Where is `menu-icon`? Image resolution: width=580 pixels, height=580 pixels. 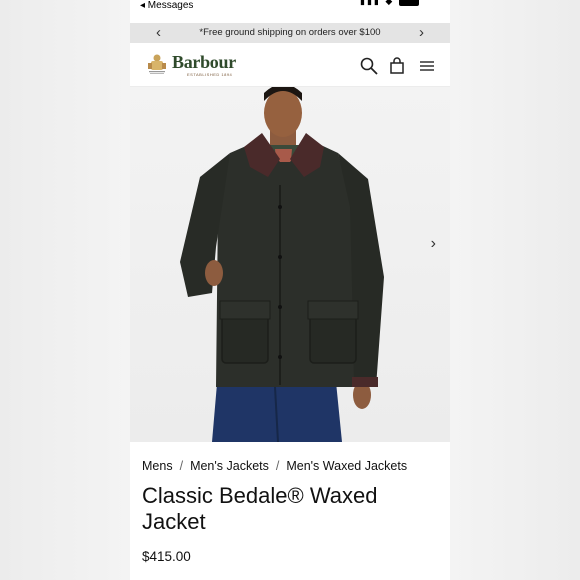 menu-icon is located at coordinates (427, 66).